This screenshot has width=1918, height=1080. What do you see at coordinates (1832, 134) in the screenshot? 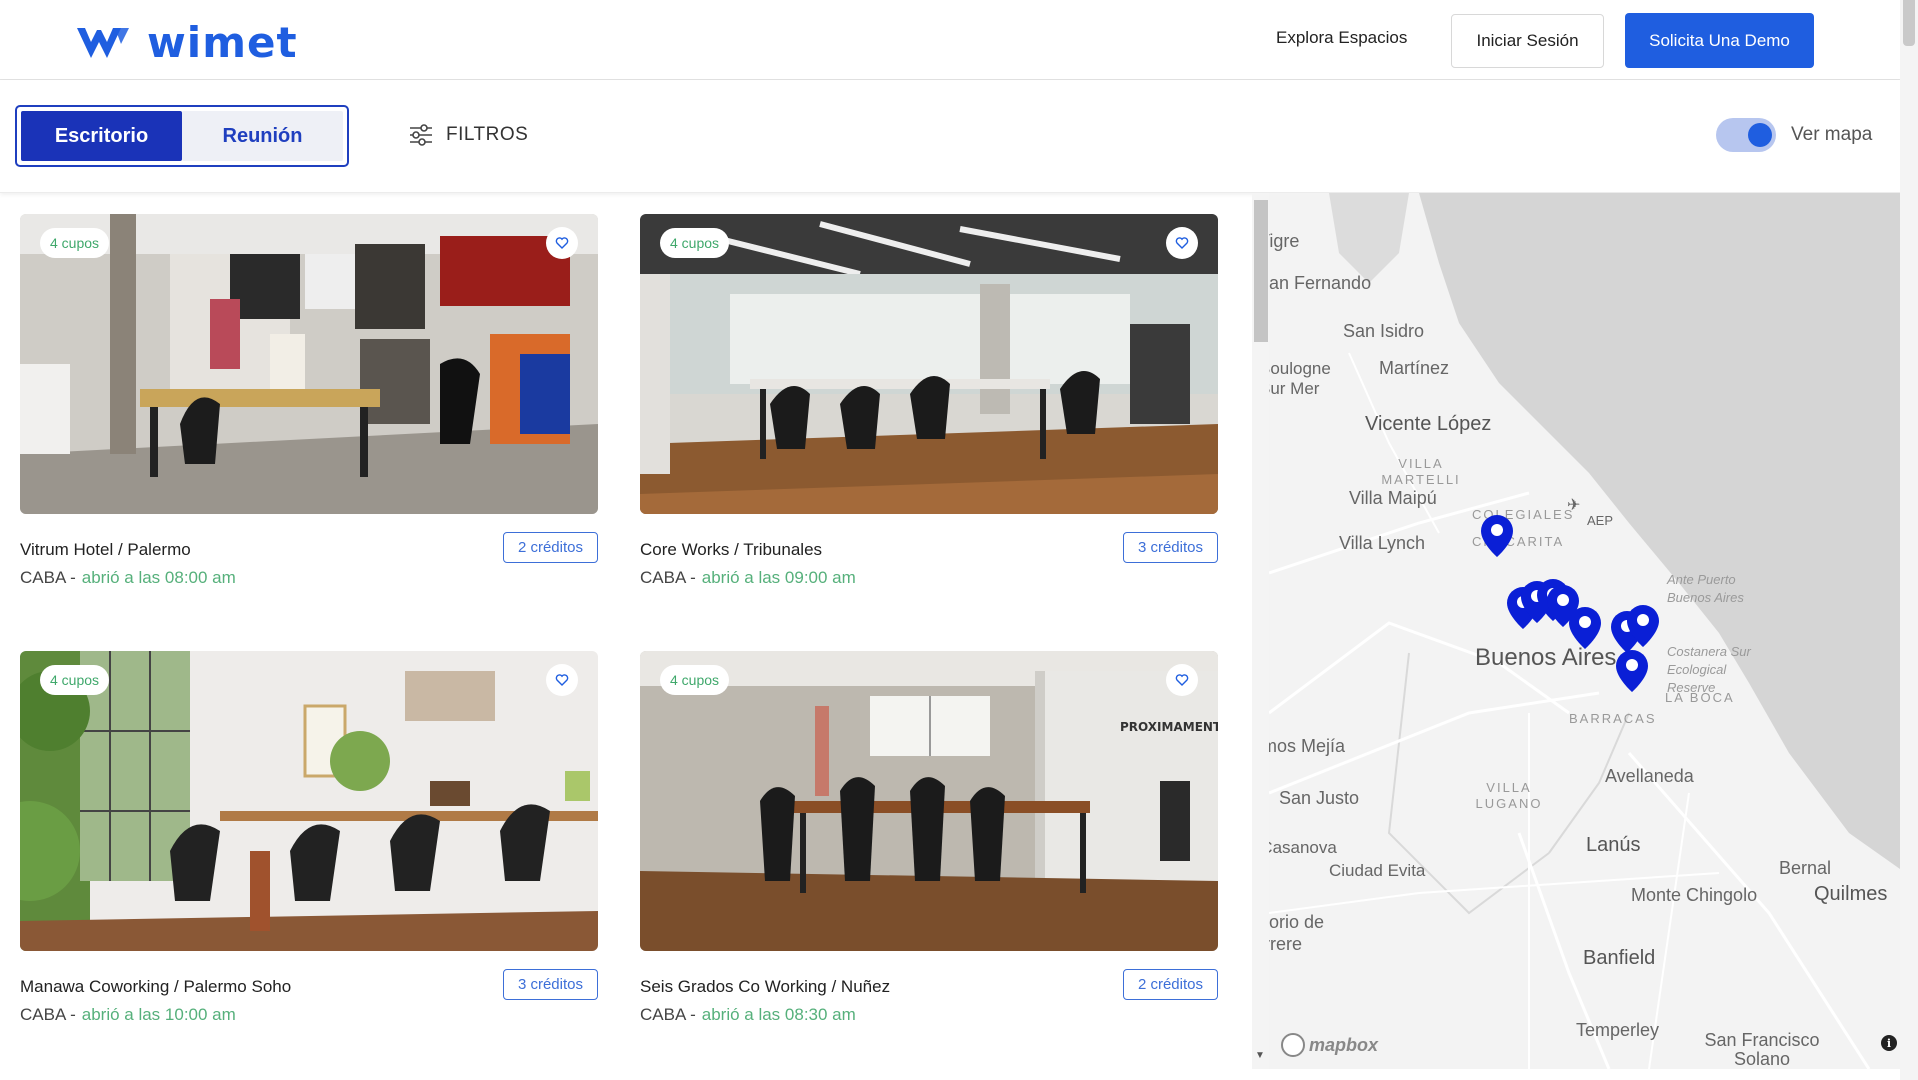
I see `map-toggle-label: Ver mapa` at bounding box center [1832, 134].